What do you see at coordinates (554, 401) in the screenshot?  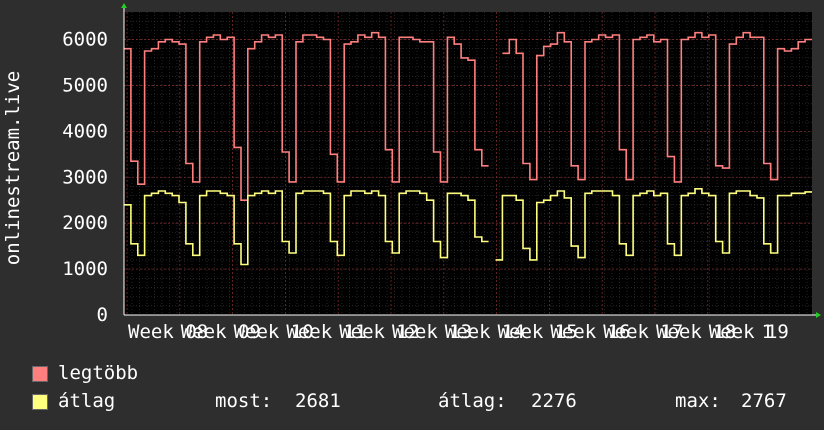 I see `legend-mean-value: 2276` at bounding box center [554, 401].